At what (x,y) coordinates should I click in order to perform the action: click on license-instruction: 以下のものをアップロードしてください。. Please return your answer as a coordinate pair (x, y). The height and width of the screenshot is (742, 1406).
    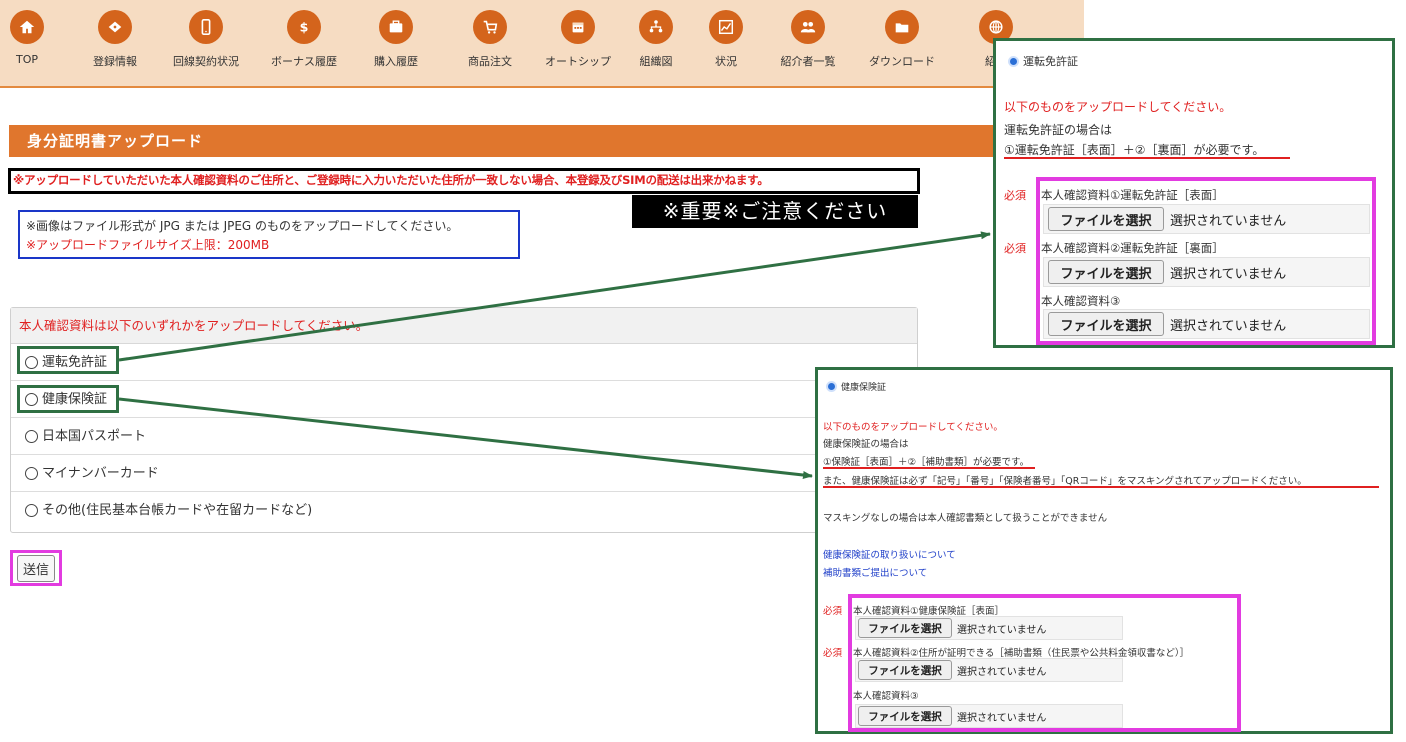
    Looking at the image, I should click on (1118, 107).